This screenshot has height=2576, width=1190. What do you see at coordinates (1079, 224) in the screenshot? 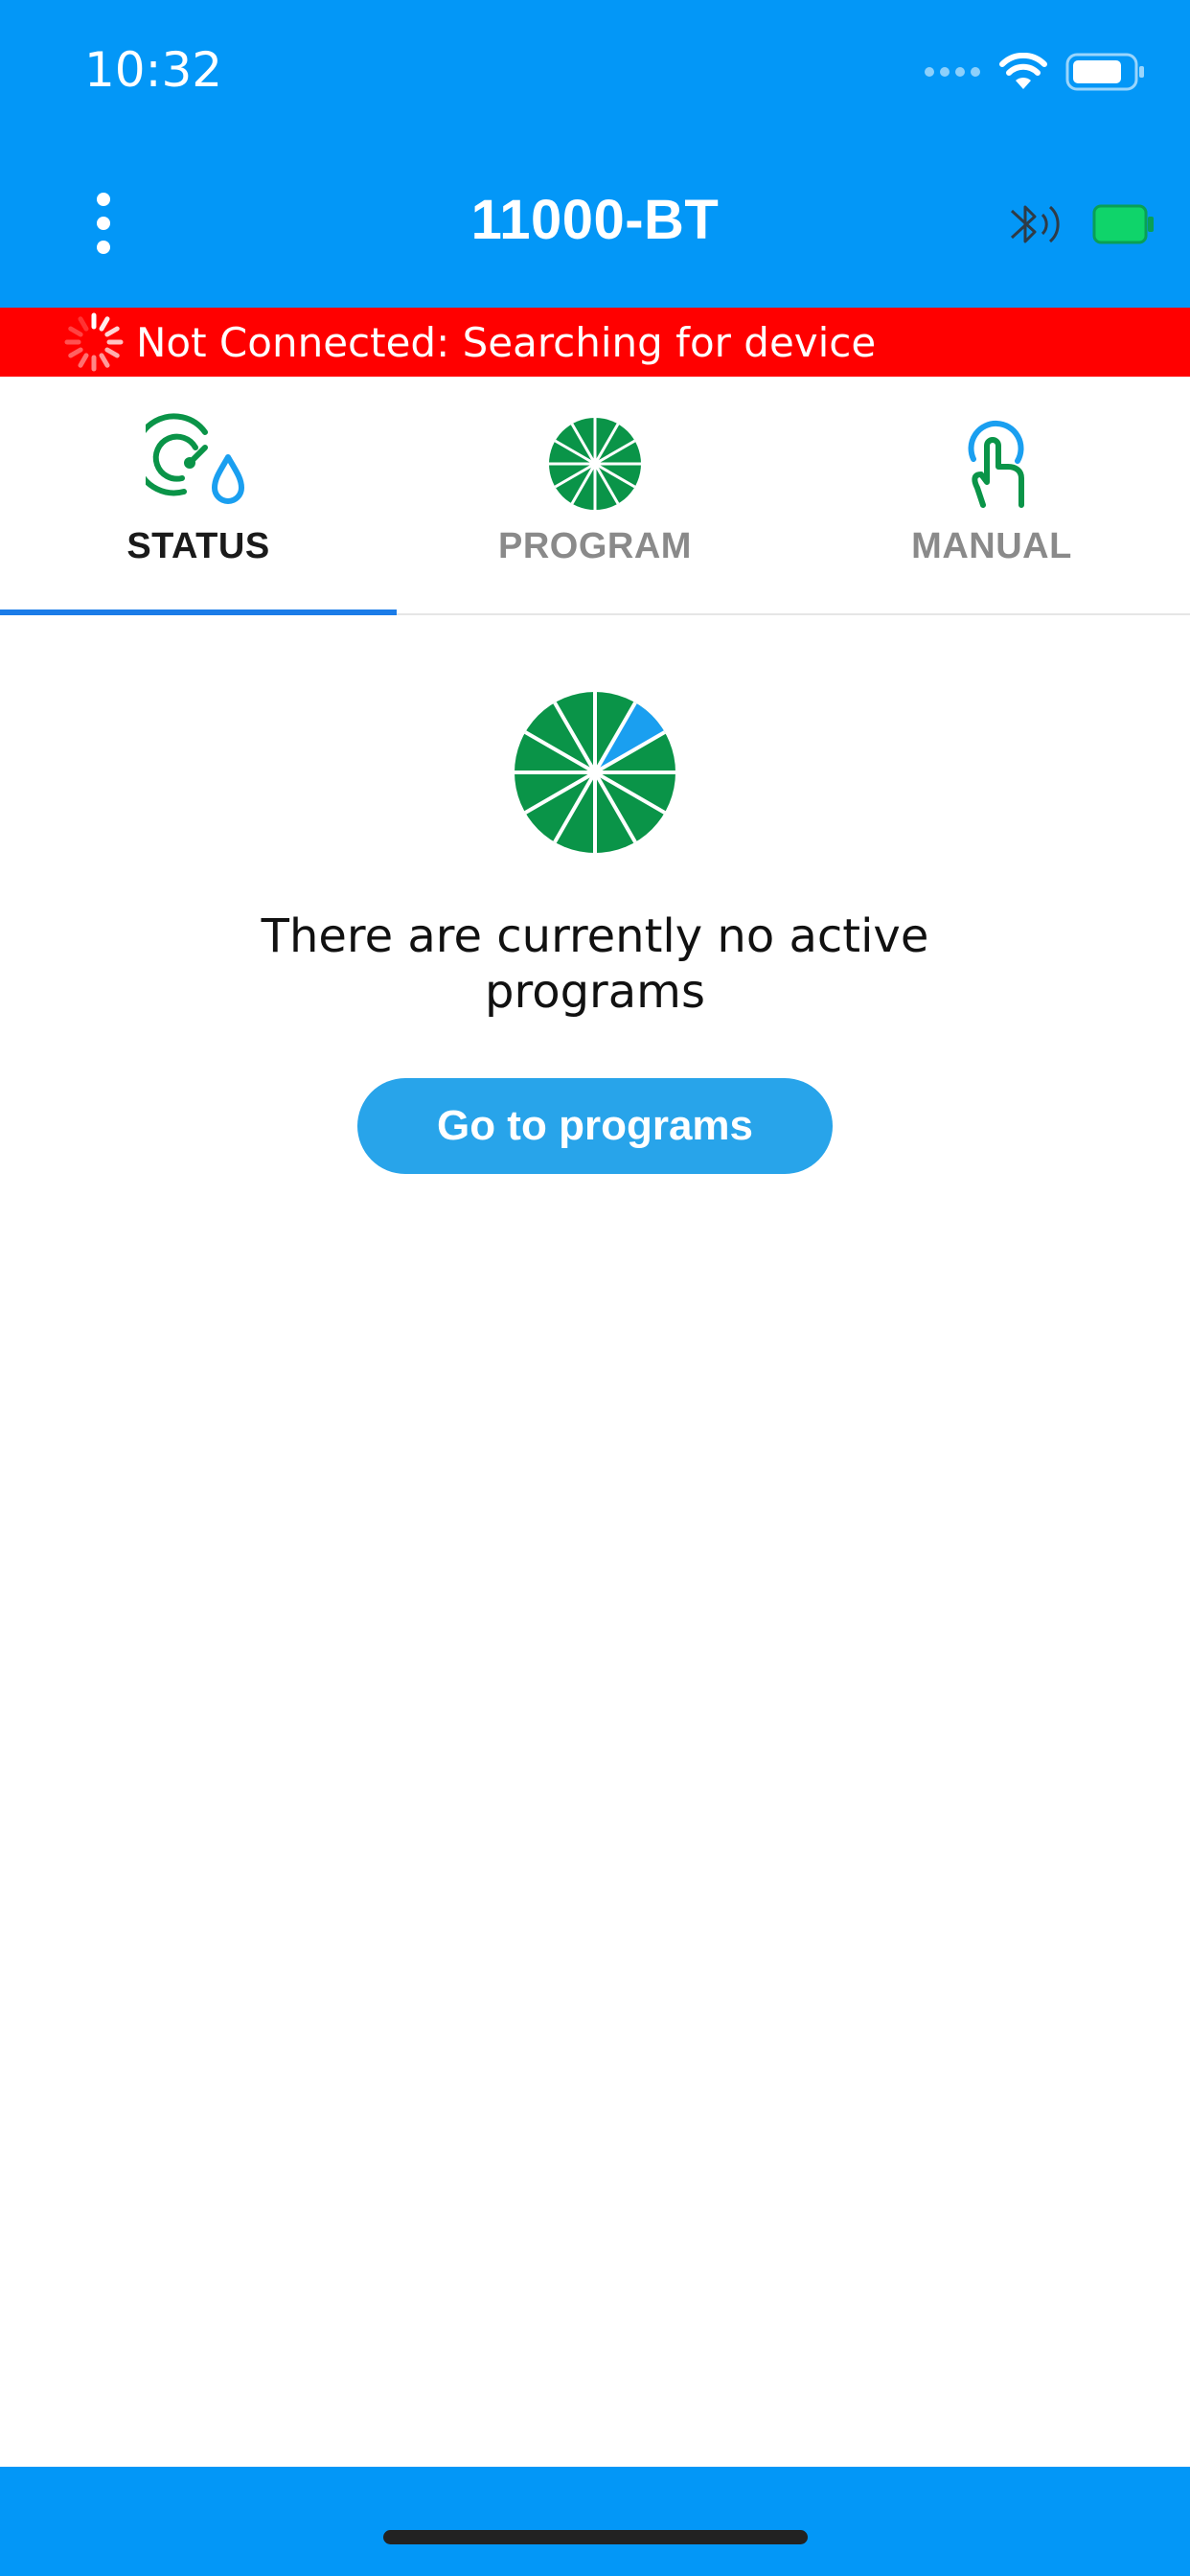
I see `nav-right-icons` at bounding box center [1079, 224].